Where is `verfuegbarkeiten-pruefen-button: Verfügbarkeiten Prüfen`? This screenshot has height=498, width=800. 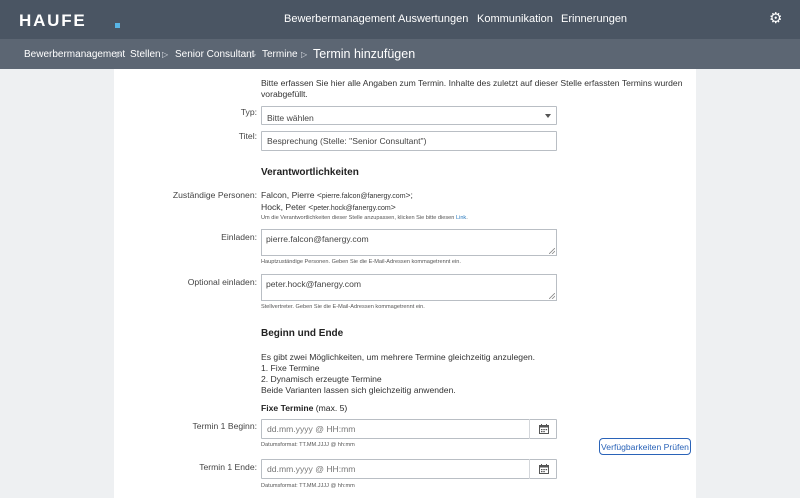
verfuegbarkeiten-pruefen-button: Verfügbarkeiten Prüfen is located at coordinates (645, 446).